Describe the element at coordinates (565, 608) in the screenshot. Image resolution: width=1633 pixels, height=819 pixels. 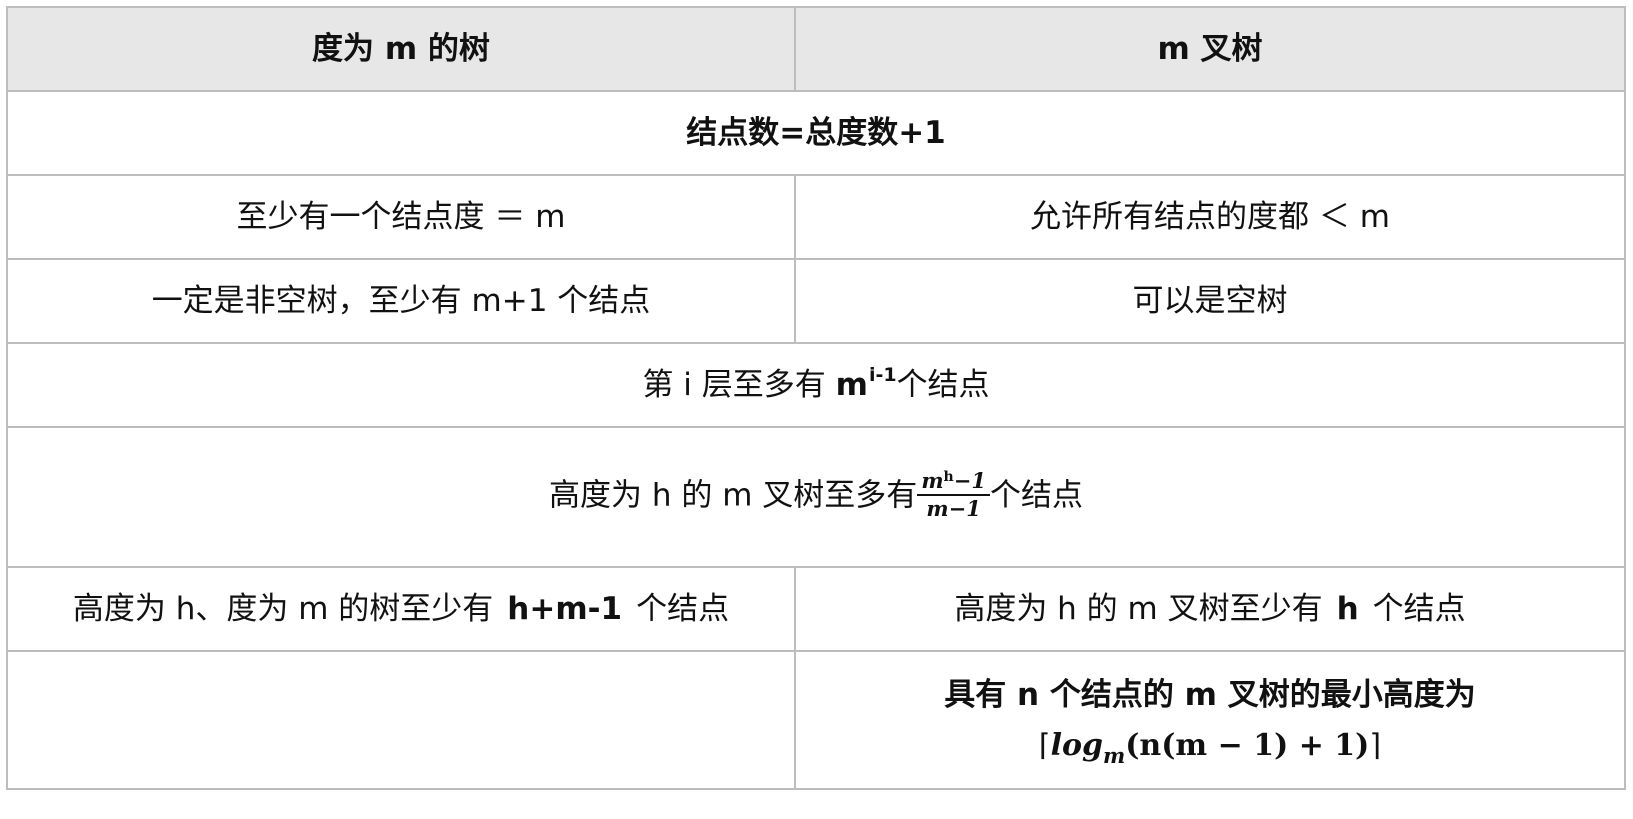
I see `height-min-left-value: h+m-1` at that location.